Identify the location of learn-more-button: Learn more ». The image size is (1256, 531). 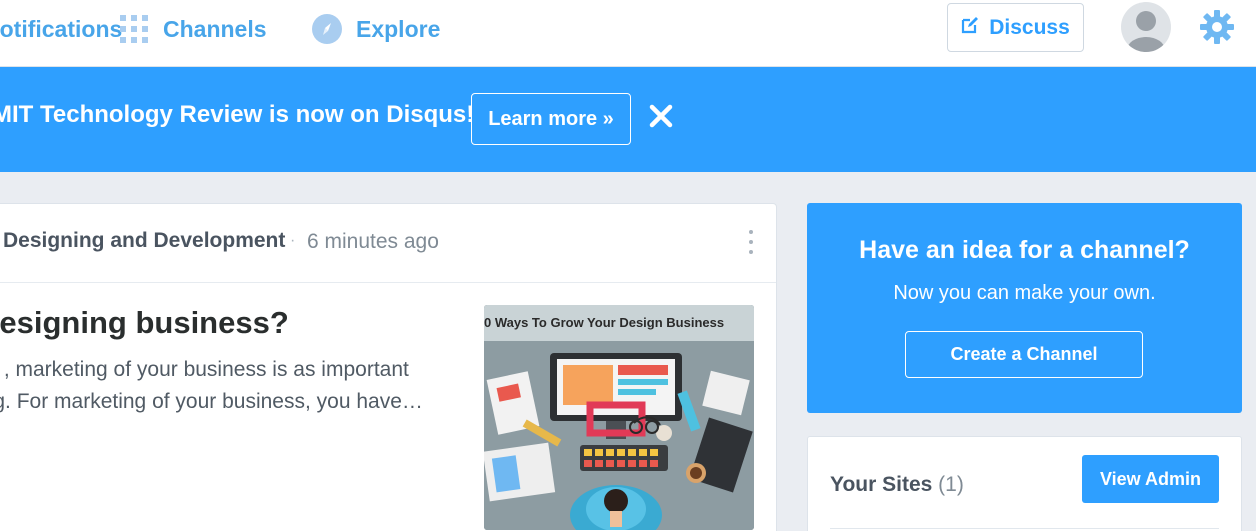
(551, 119).